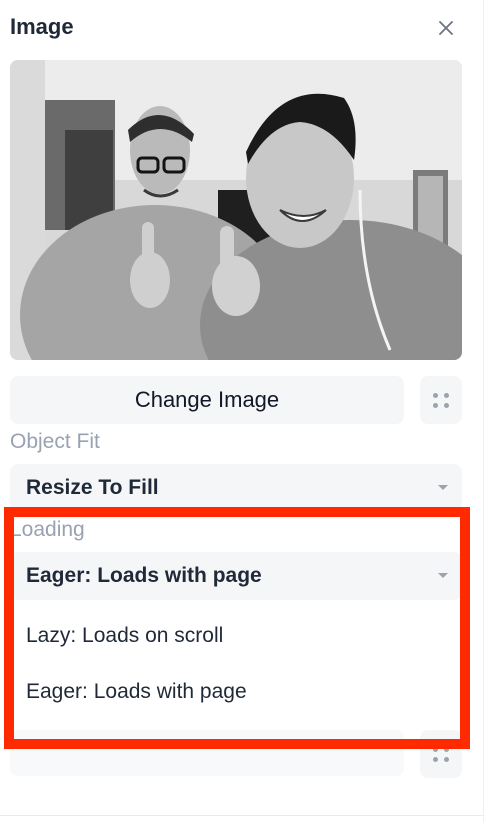 The height and width of the screenshot is (822, 484). What do you see at coordinates (136, 692) in the screenshot?
I see `loading-option-eager: Eager: Loads with page` at bounding box center [136, 692].